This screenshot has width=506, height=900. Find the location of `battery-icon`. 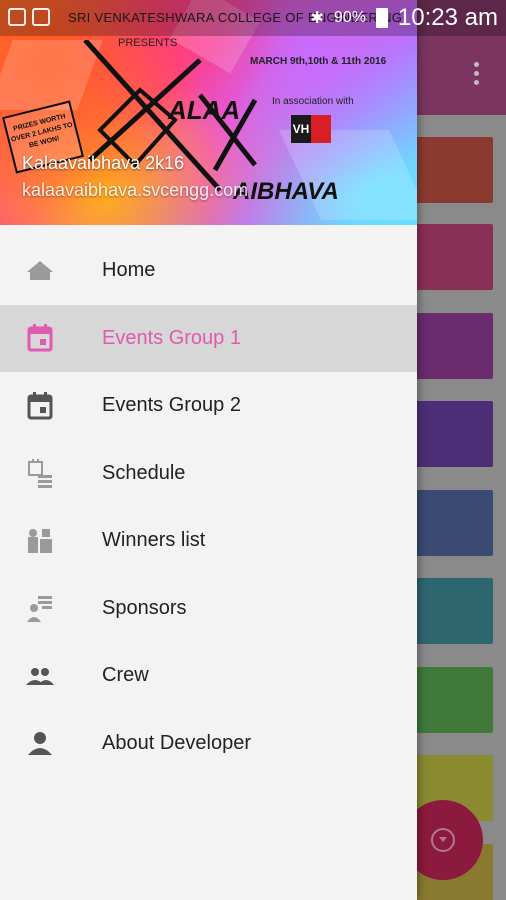

battery-icon is located at coordinates (381, 18).